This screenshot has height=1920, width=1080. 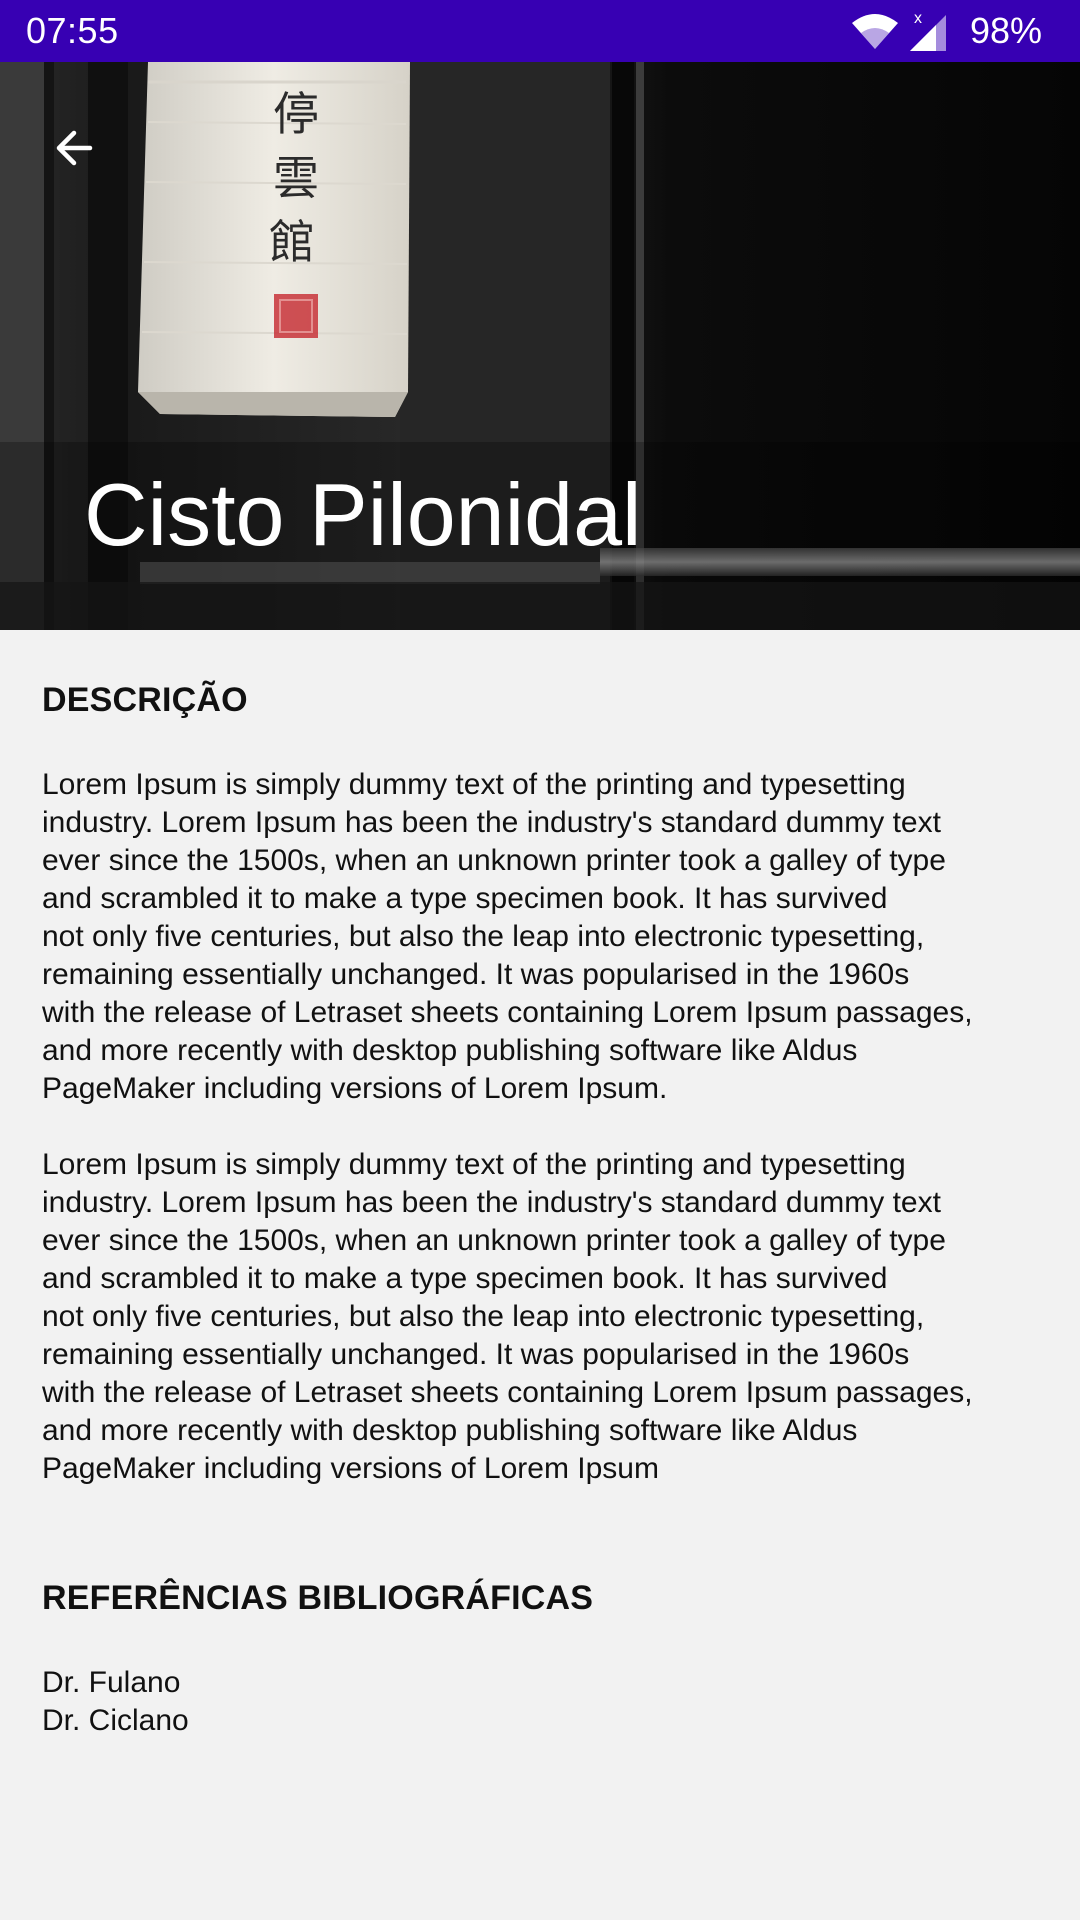 What do you see at coordinates (1005, 30) in the screenshot?
I see `battery-percentage: 98%` at bounding box center [1005, 30].